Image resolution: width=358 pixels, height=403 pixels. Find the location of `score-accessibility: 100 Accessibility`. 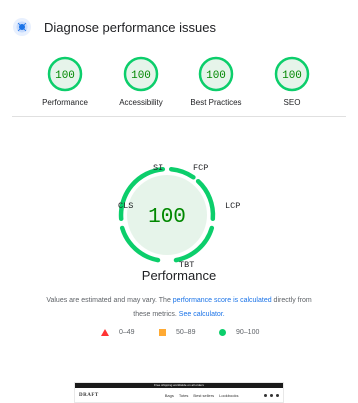

score-accessibility: 100 Accessibility is located at coordinates (141, 81).